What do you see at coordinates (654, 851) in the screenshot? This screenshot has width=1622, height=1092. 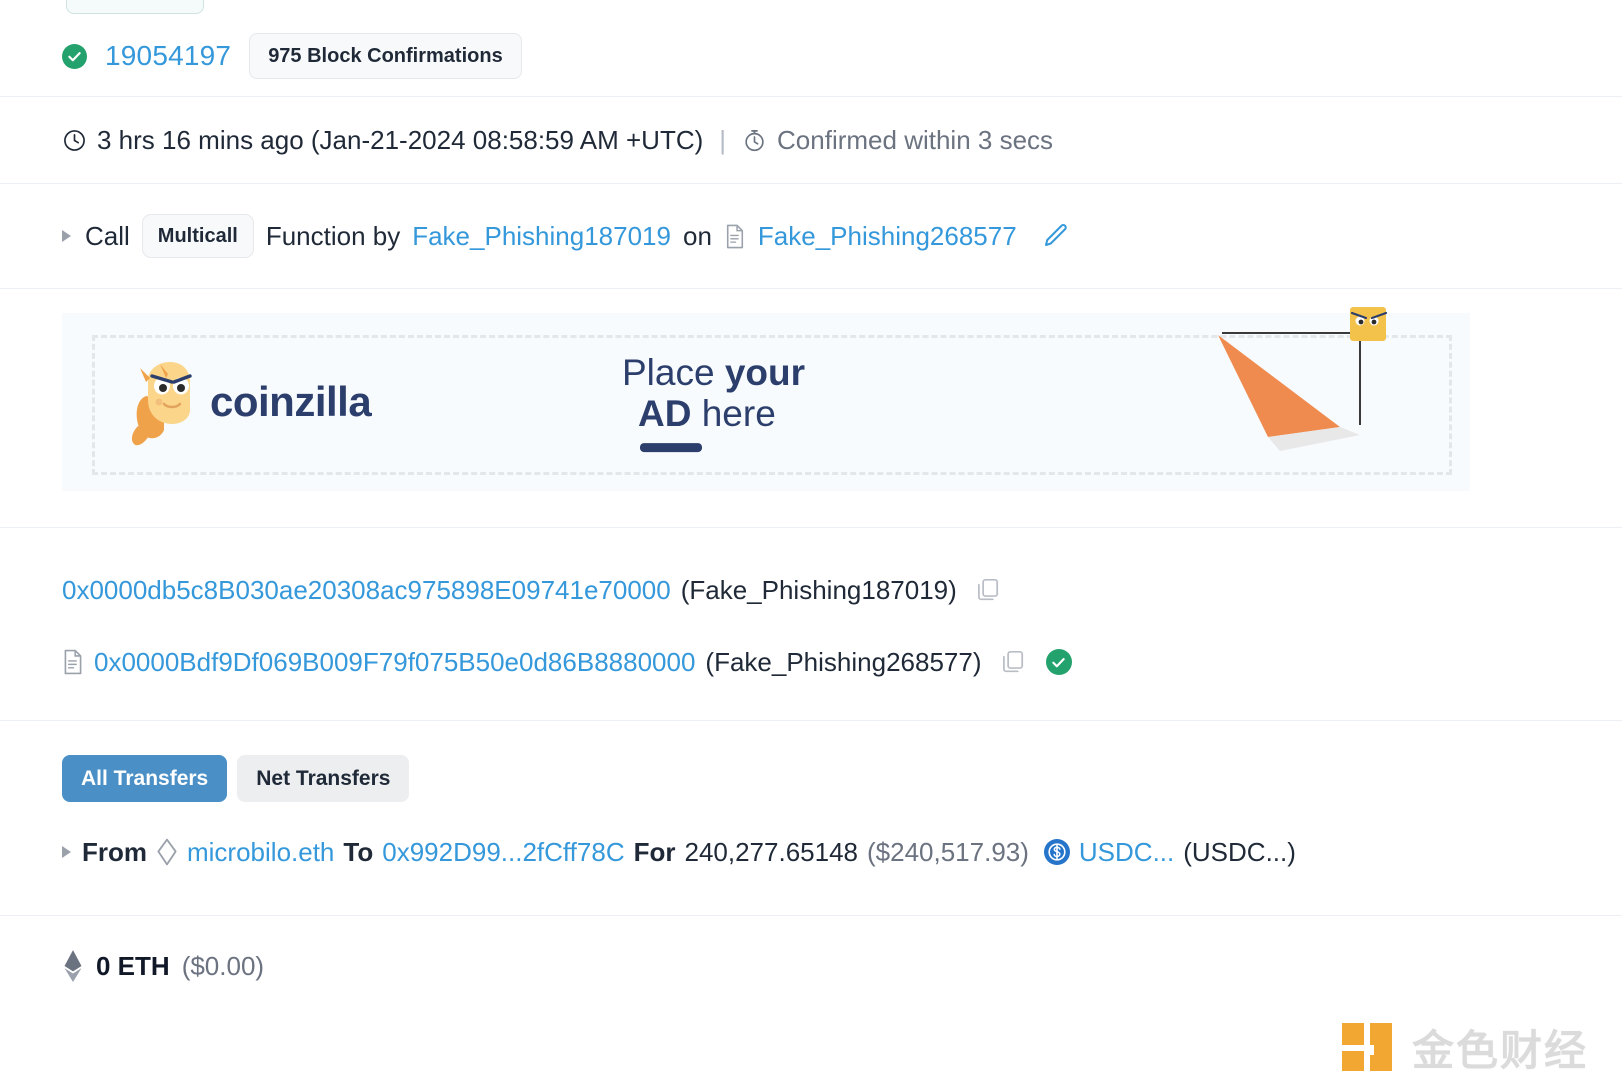 I see `transfer-for-label: For` at bounding box center [654, 851].